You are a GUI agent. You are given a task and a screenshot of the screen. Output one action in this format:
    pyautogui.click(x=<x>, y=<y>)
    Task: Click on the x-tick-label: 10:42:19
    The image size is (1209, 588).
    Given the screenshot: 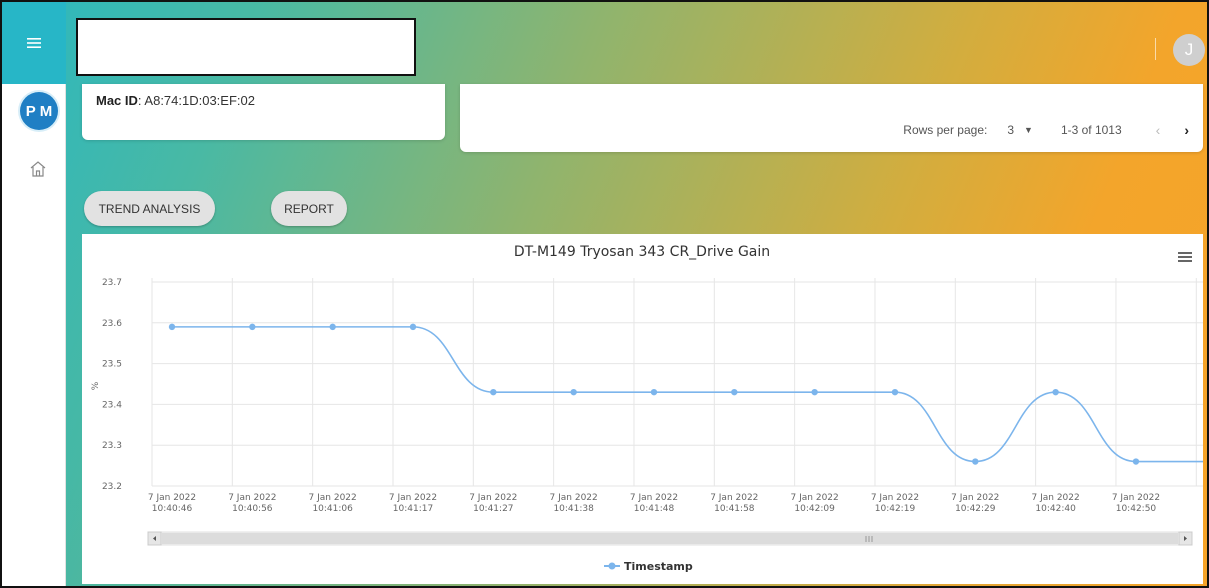 What is the action you would take?
    pyautogui.click(x=895, y=509)
    